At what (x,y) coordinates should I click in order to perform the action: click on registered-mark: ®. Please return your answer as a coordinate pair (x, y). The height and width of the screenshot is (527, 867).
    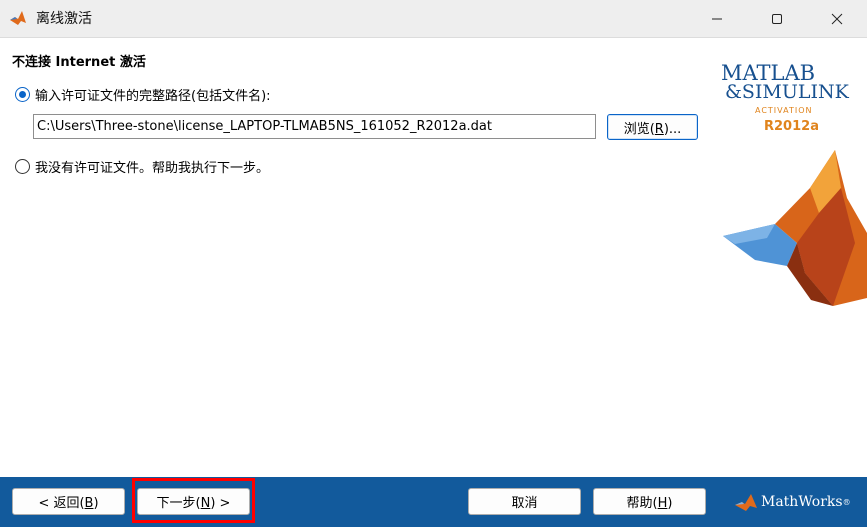
    Looking at the image, I should click on (846, 502).